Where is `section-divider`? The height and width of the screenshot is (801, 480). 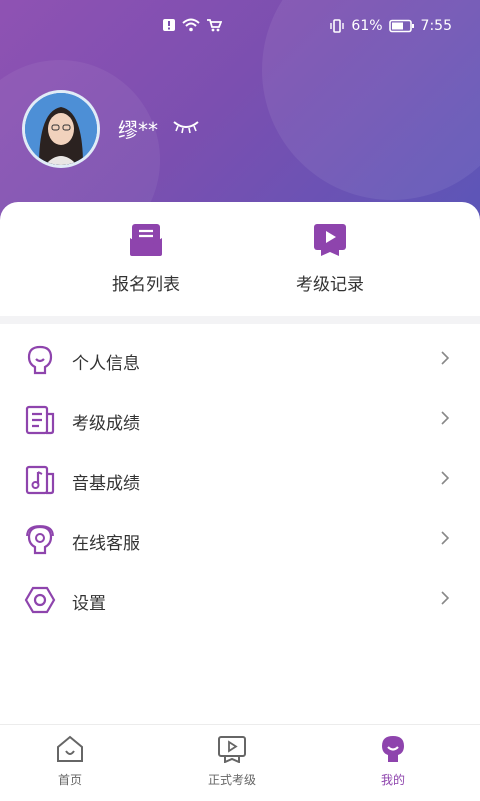
section-divider is located at coordinates (240, 320).